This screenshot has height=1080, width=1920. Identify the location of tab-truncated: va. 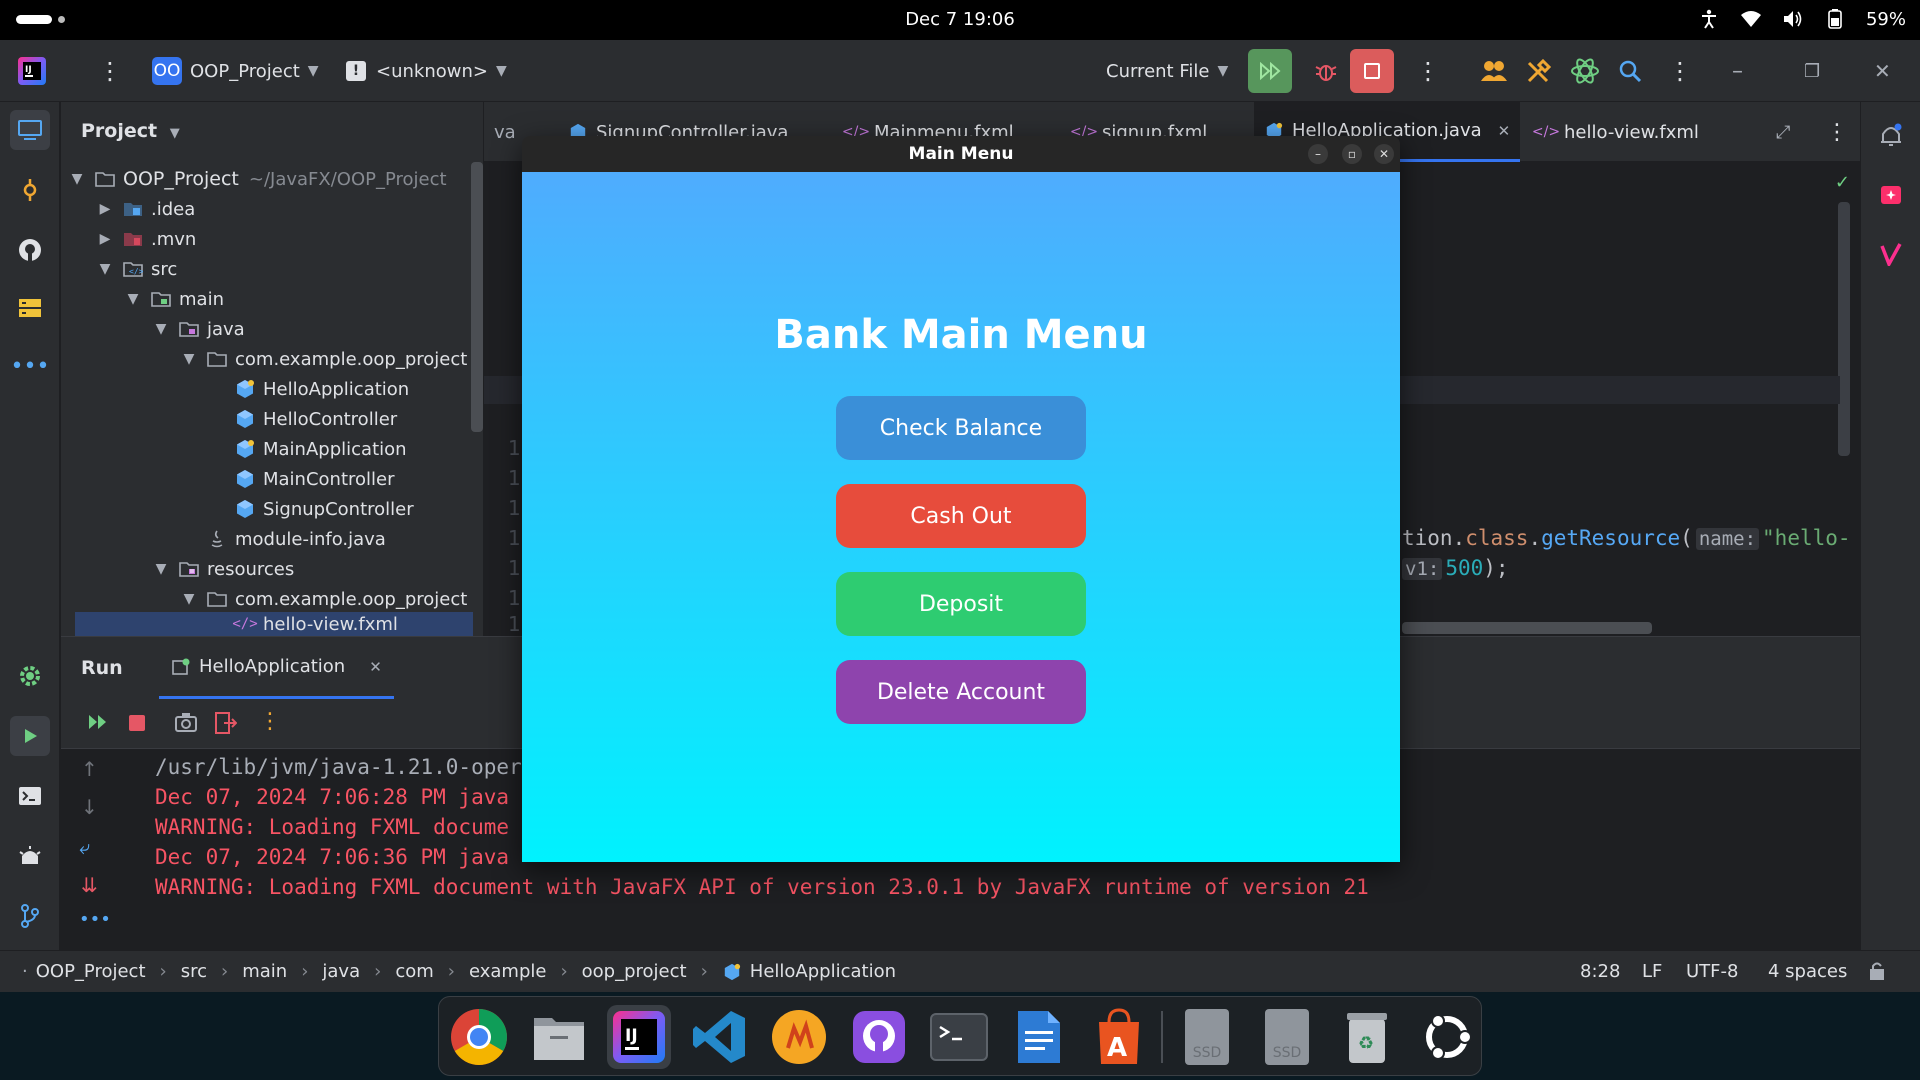
(505, 132).